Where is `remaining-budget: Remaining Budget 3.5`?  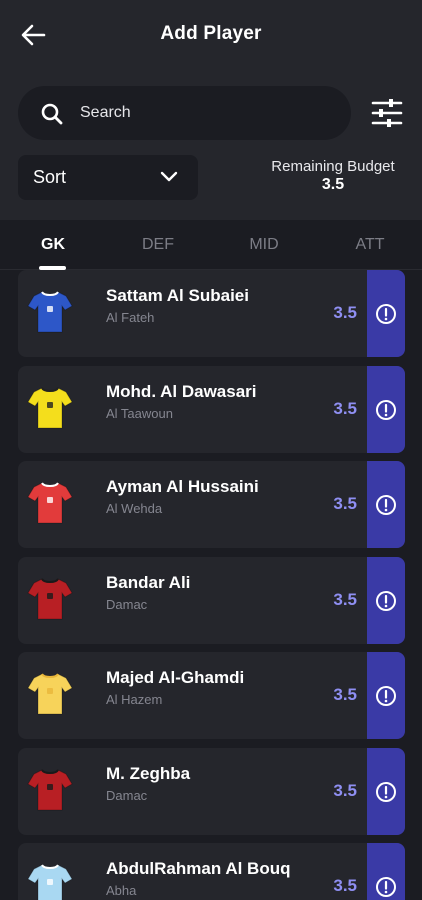 remaining-budget: Remaining Budget 3.5 is located at coordinates (333, 176).